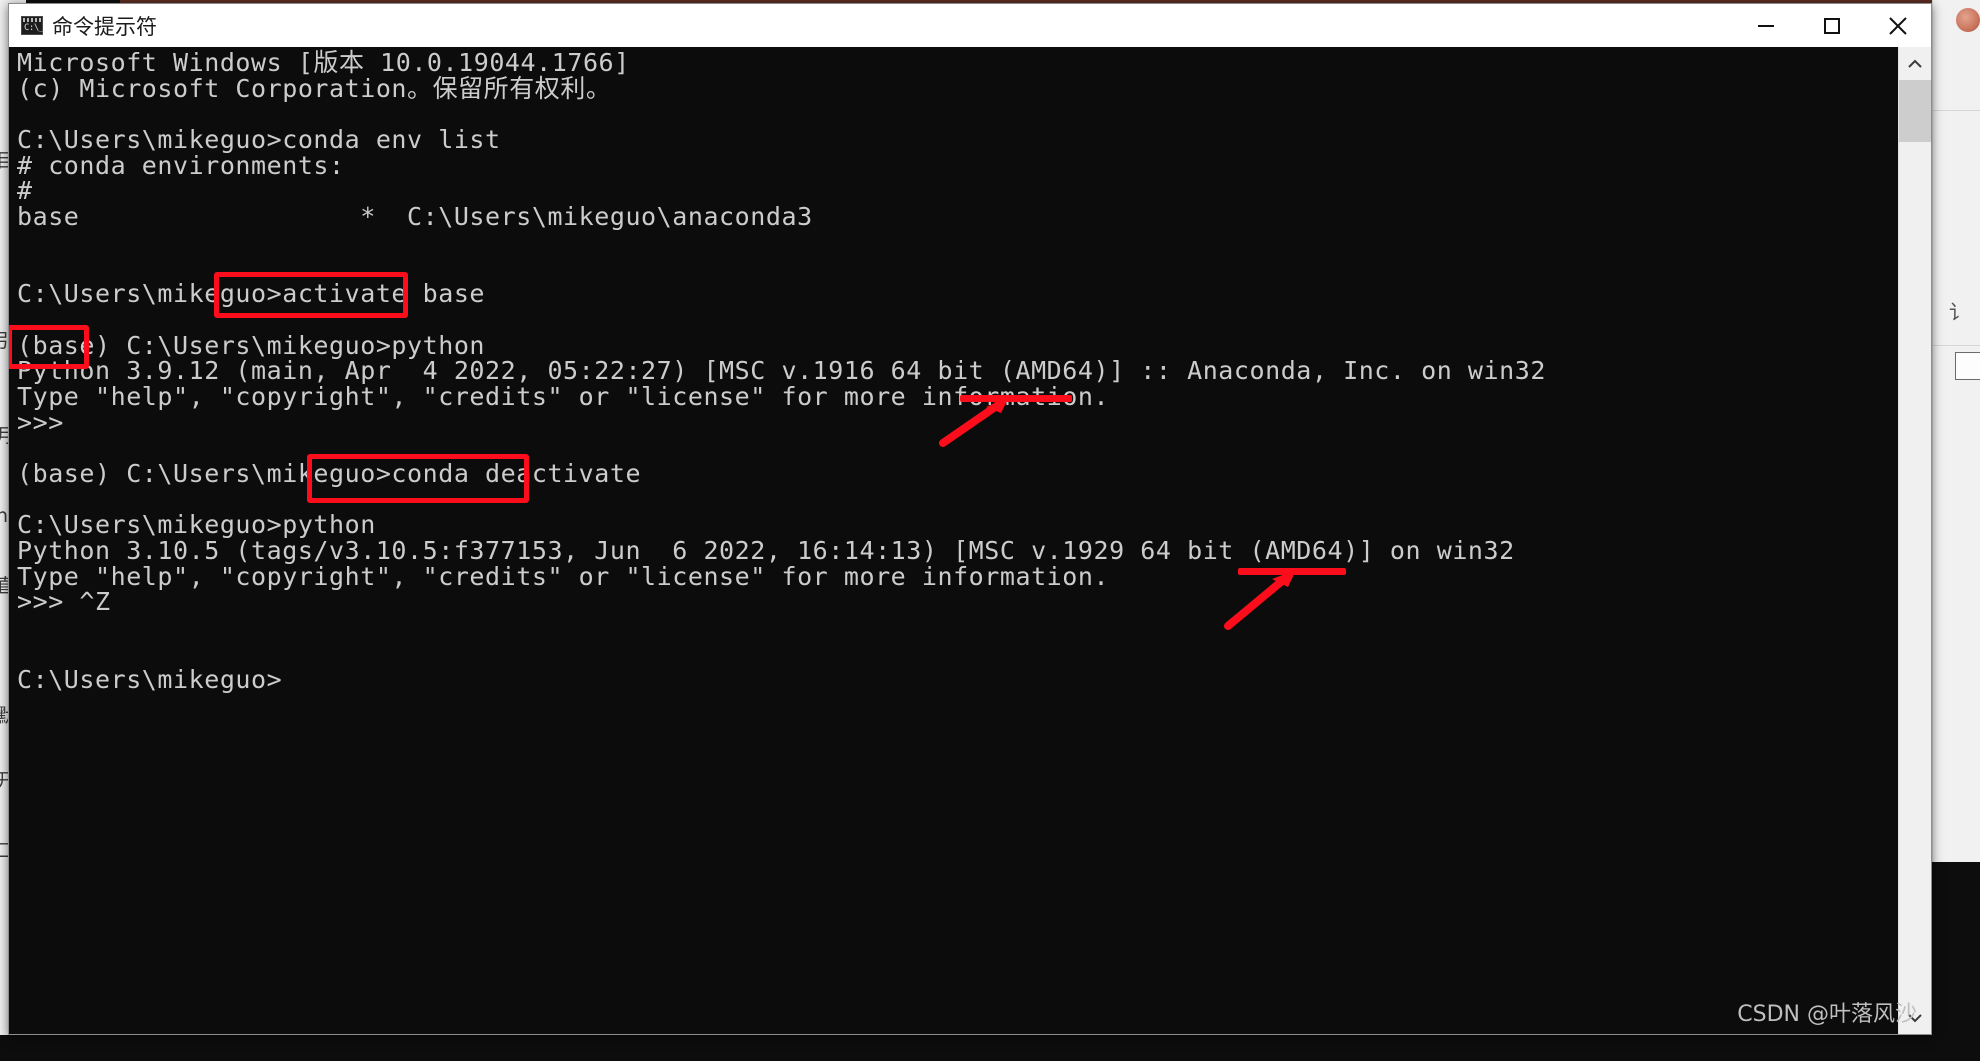  I want to click on console-line: C:\Users\mikeguo>activate base, so click(251, 294).